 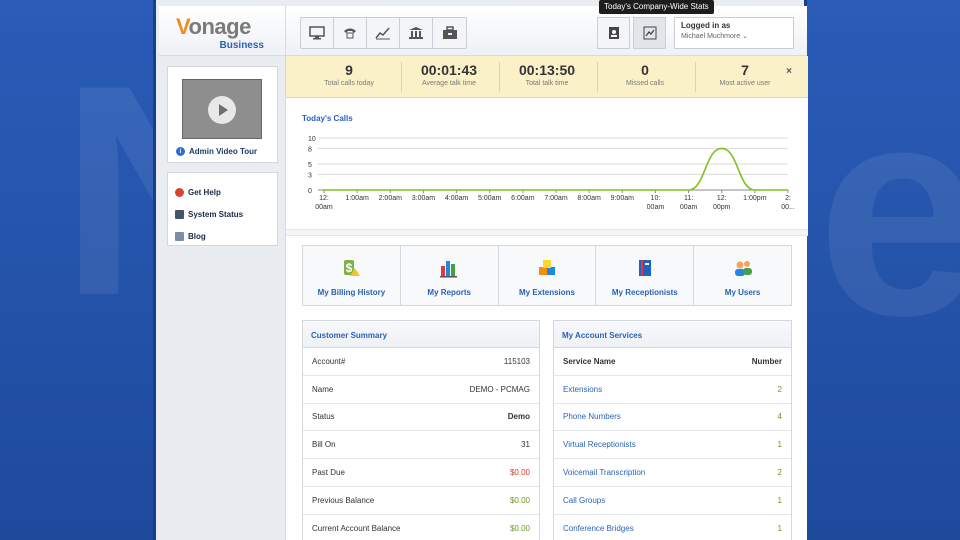 What do you see at coordinates (310, 165) in the screenshot?
I see `y-tick-label: 5` at bounding box center [310, 165].